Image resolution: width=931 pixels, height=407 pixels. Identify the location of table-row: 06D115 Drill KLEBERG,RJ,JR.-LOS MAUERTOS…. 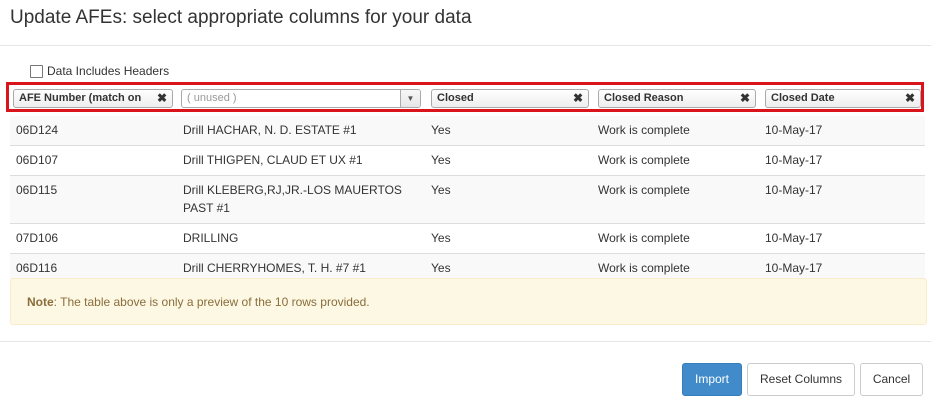
(467, 199).